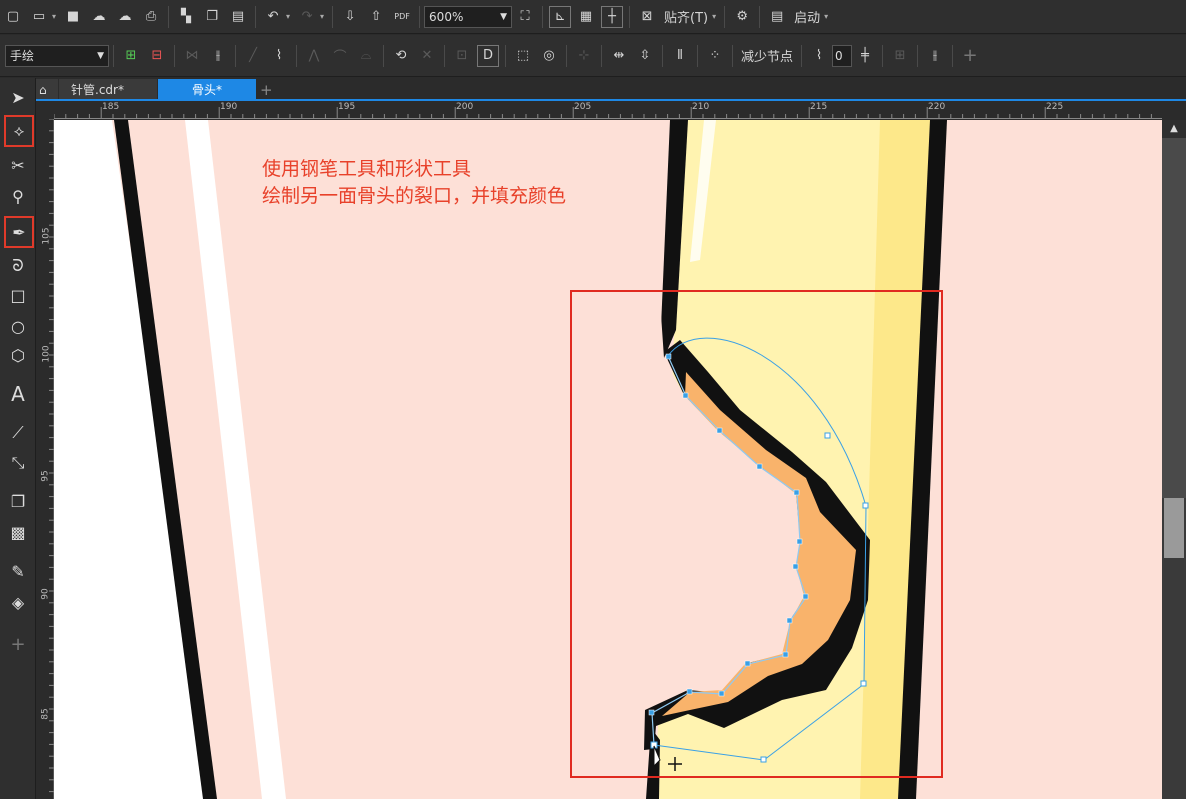 The width and height of the screenshot is (1186, 799). What do you see at coordinates (468, 16) in the screenshot?
I see `zoom-select: 600% ▼` at bounding box center [468, 16].